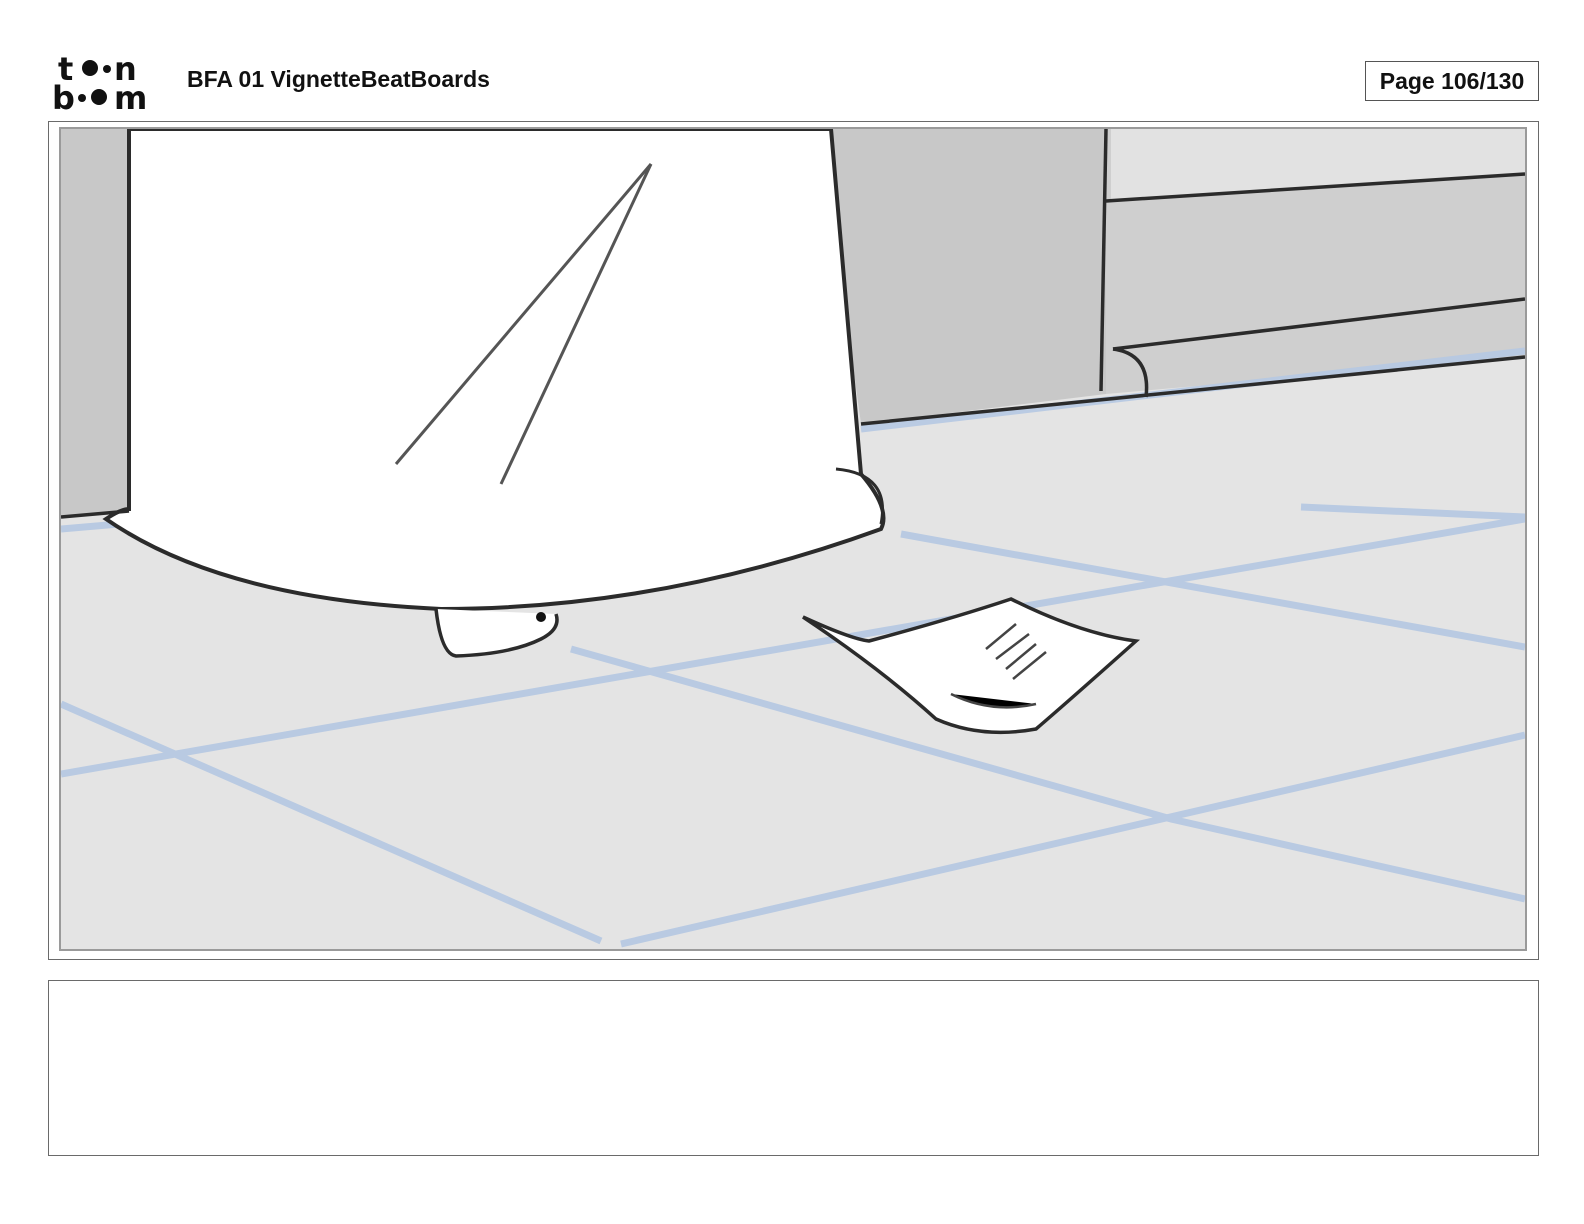 This screenshot has width=1584, height=1224. I want to click on wall-center, so click(963, 276).